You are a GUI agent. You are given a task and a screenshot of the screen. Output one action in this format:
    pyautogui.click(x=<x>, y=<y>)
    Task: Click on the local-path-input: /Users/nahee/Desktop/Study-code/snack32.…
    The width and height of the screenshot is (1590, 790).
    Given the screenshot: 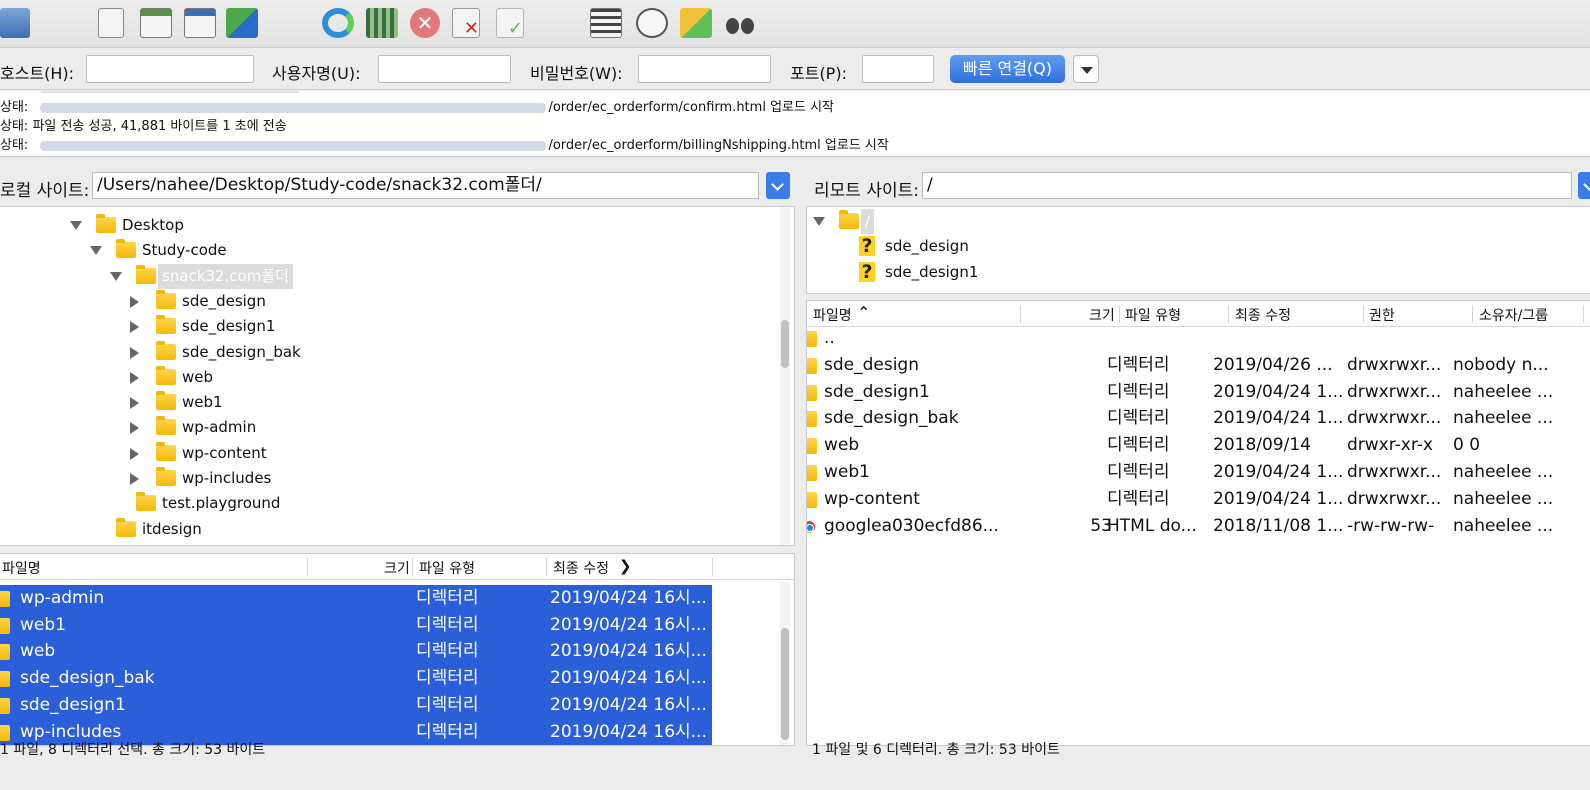 What is the action you would take?
    pyautogui.click(x=425, y=185)
    